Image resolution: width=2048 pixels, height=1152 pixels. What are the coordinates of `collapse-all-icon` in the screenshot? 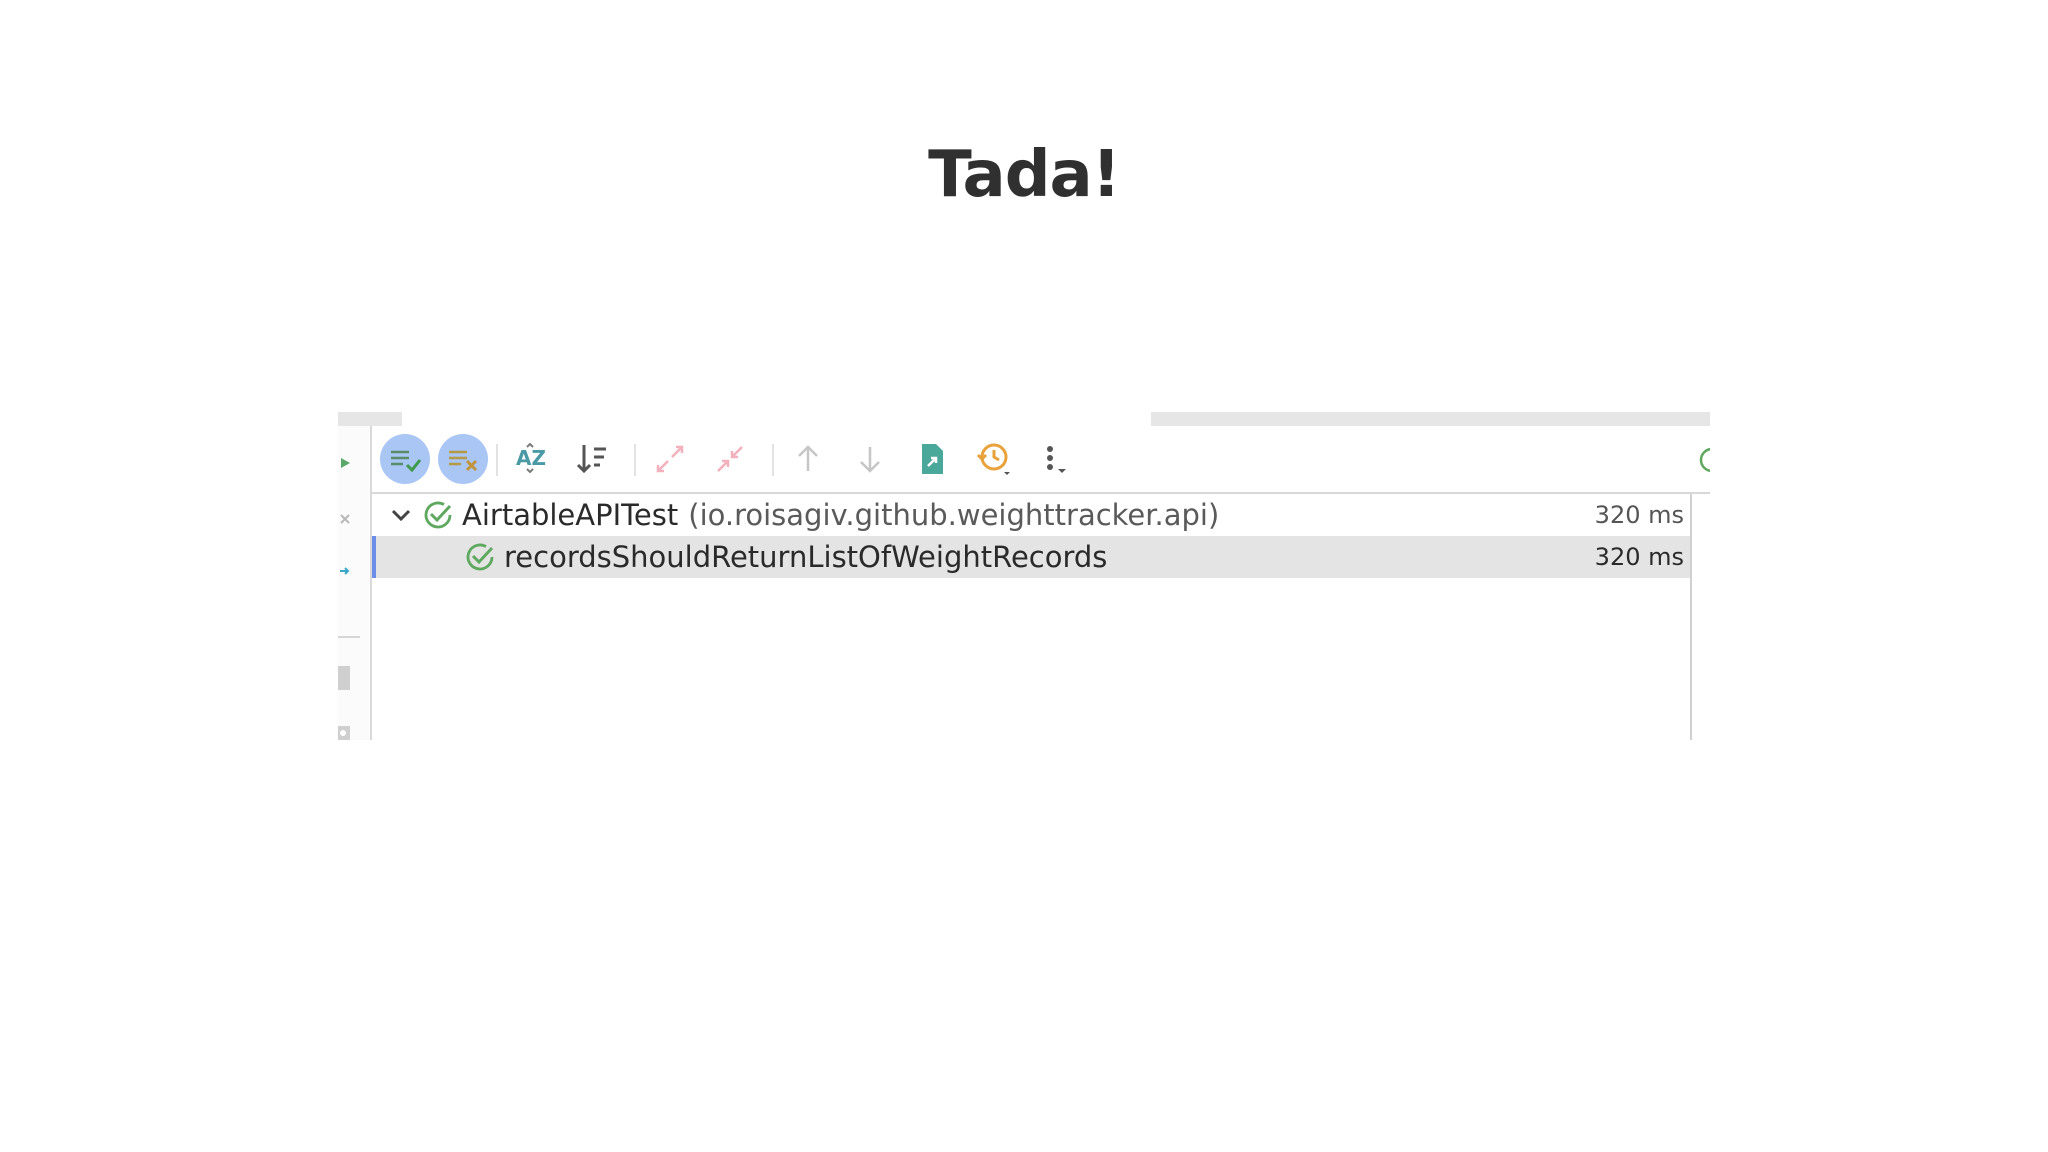 It's located at (730, 459).